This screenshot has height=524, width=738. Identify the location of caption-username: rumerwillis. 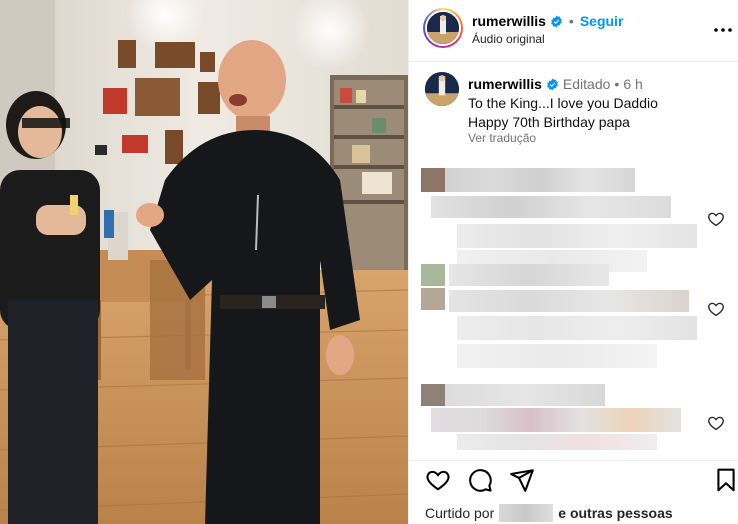
(505, 84).